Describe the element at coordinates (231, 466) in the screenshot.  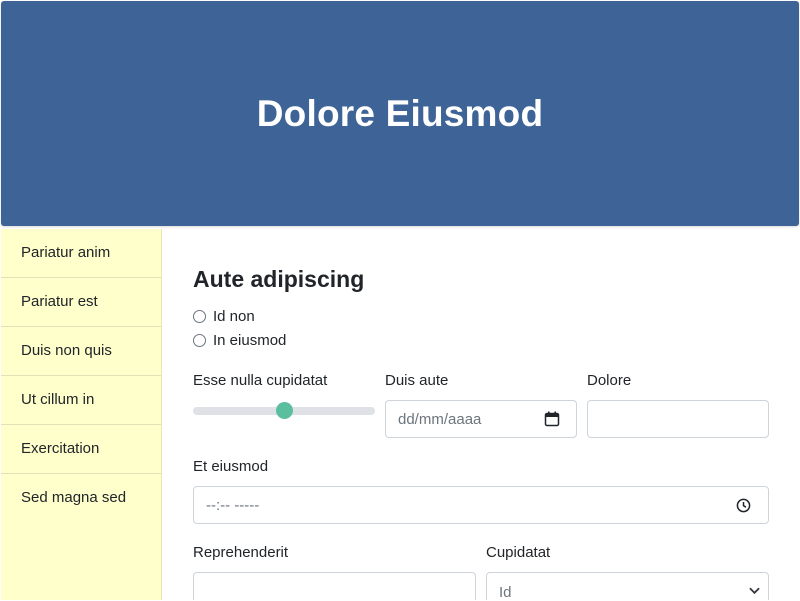
I see `time-label: Et eiusmod` at that location.